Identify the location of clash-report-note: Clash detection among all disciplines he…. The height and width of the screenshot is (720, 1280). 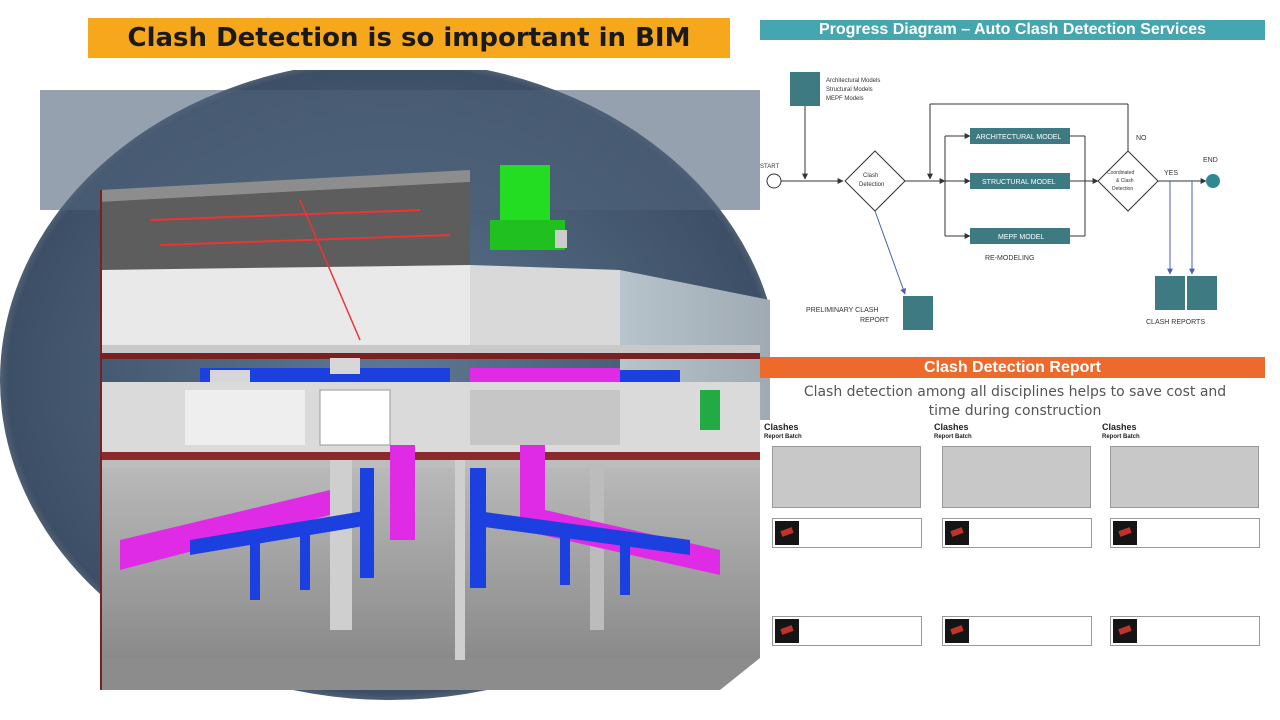
(1015, 402).